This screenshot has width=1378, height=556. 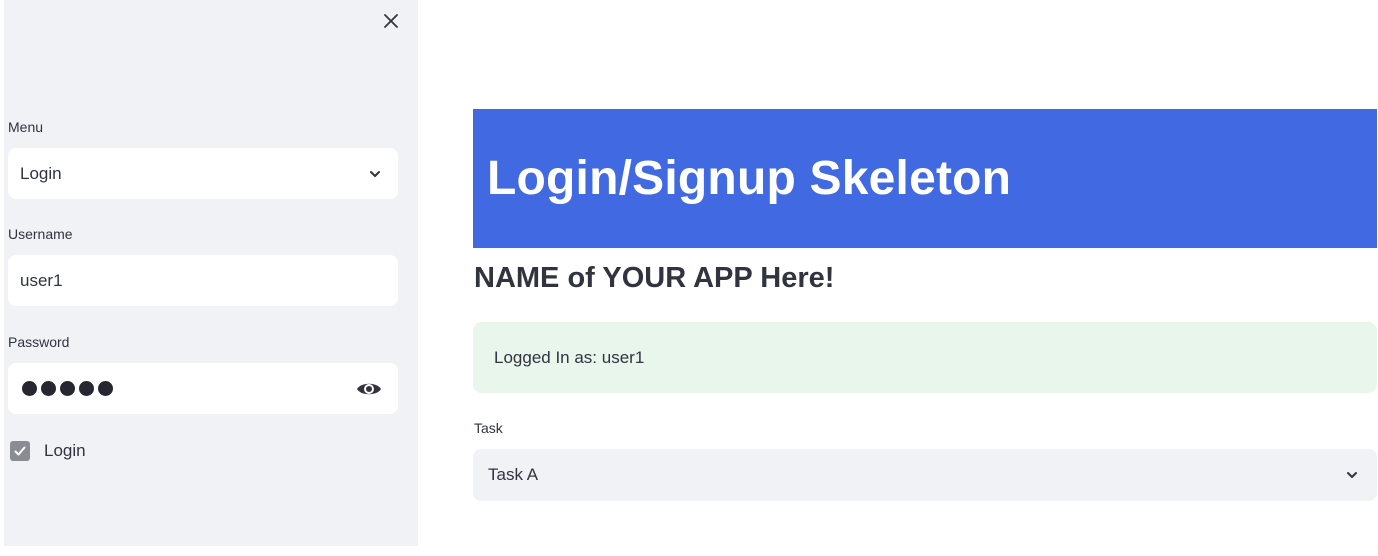 I want to click on username-input: user1, so click(x=203, y=280).